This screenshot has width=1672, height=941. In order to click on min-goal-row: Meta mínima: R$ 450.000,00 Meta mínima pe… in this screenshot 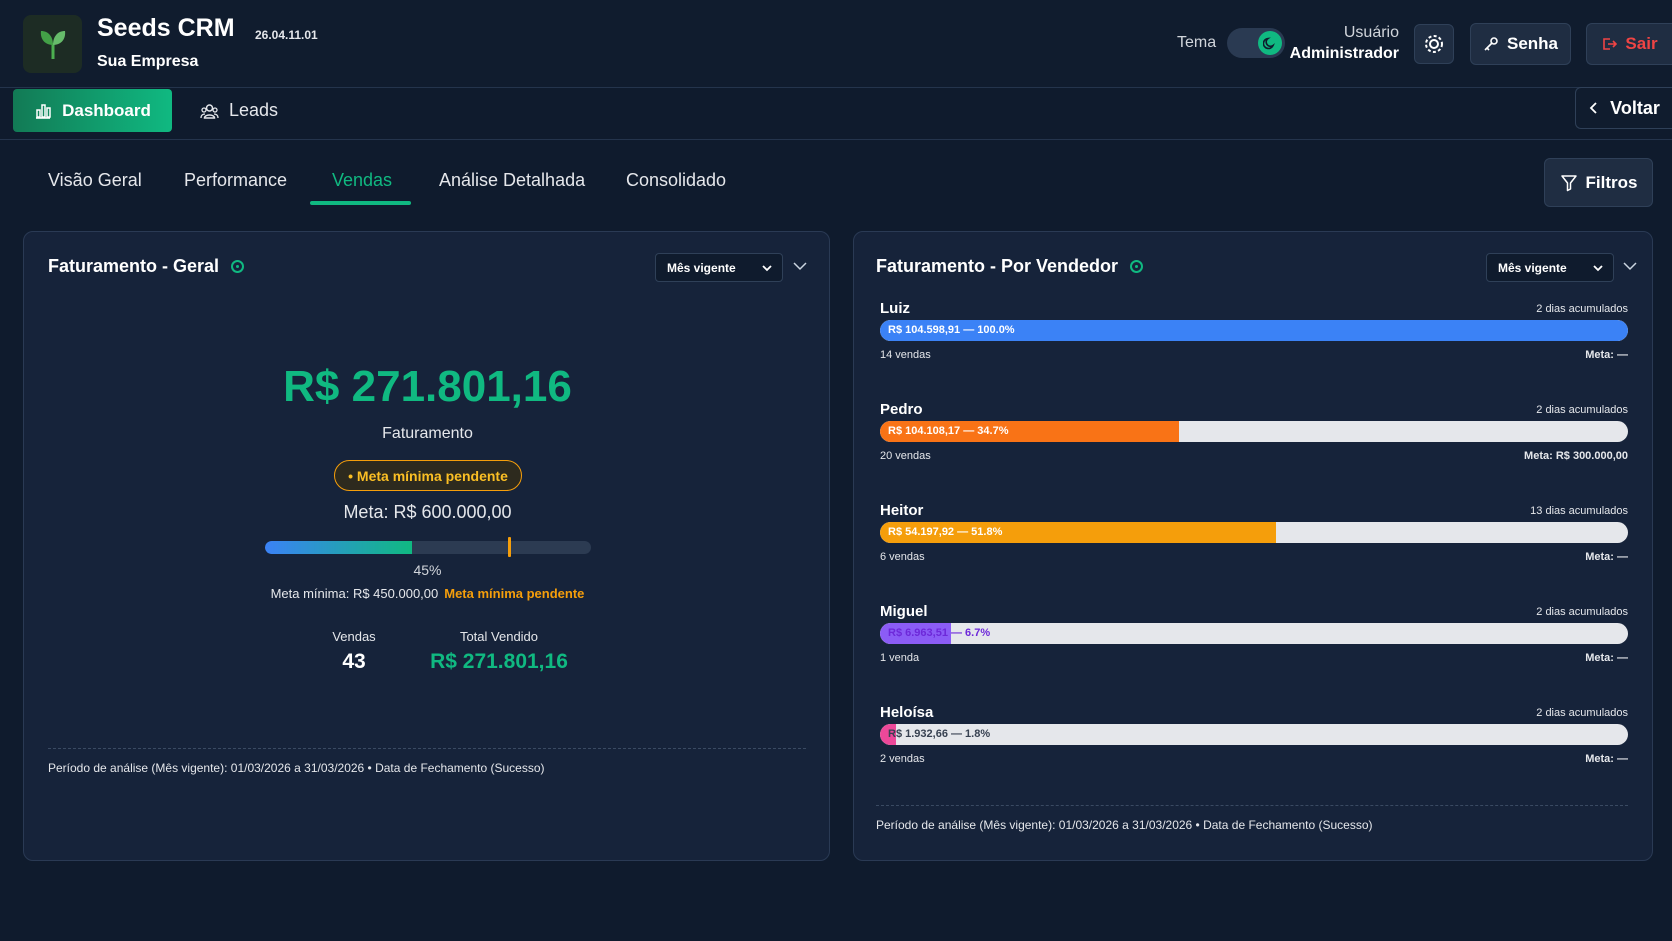, I will do `click(427, 593)`.